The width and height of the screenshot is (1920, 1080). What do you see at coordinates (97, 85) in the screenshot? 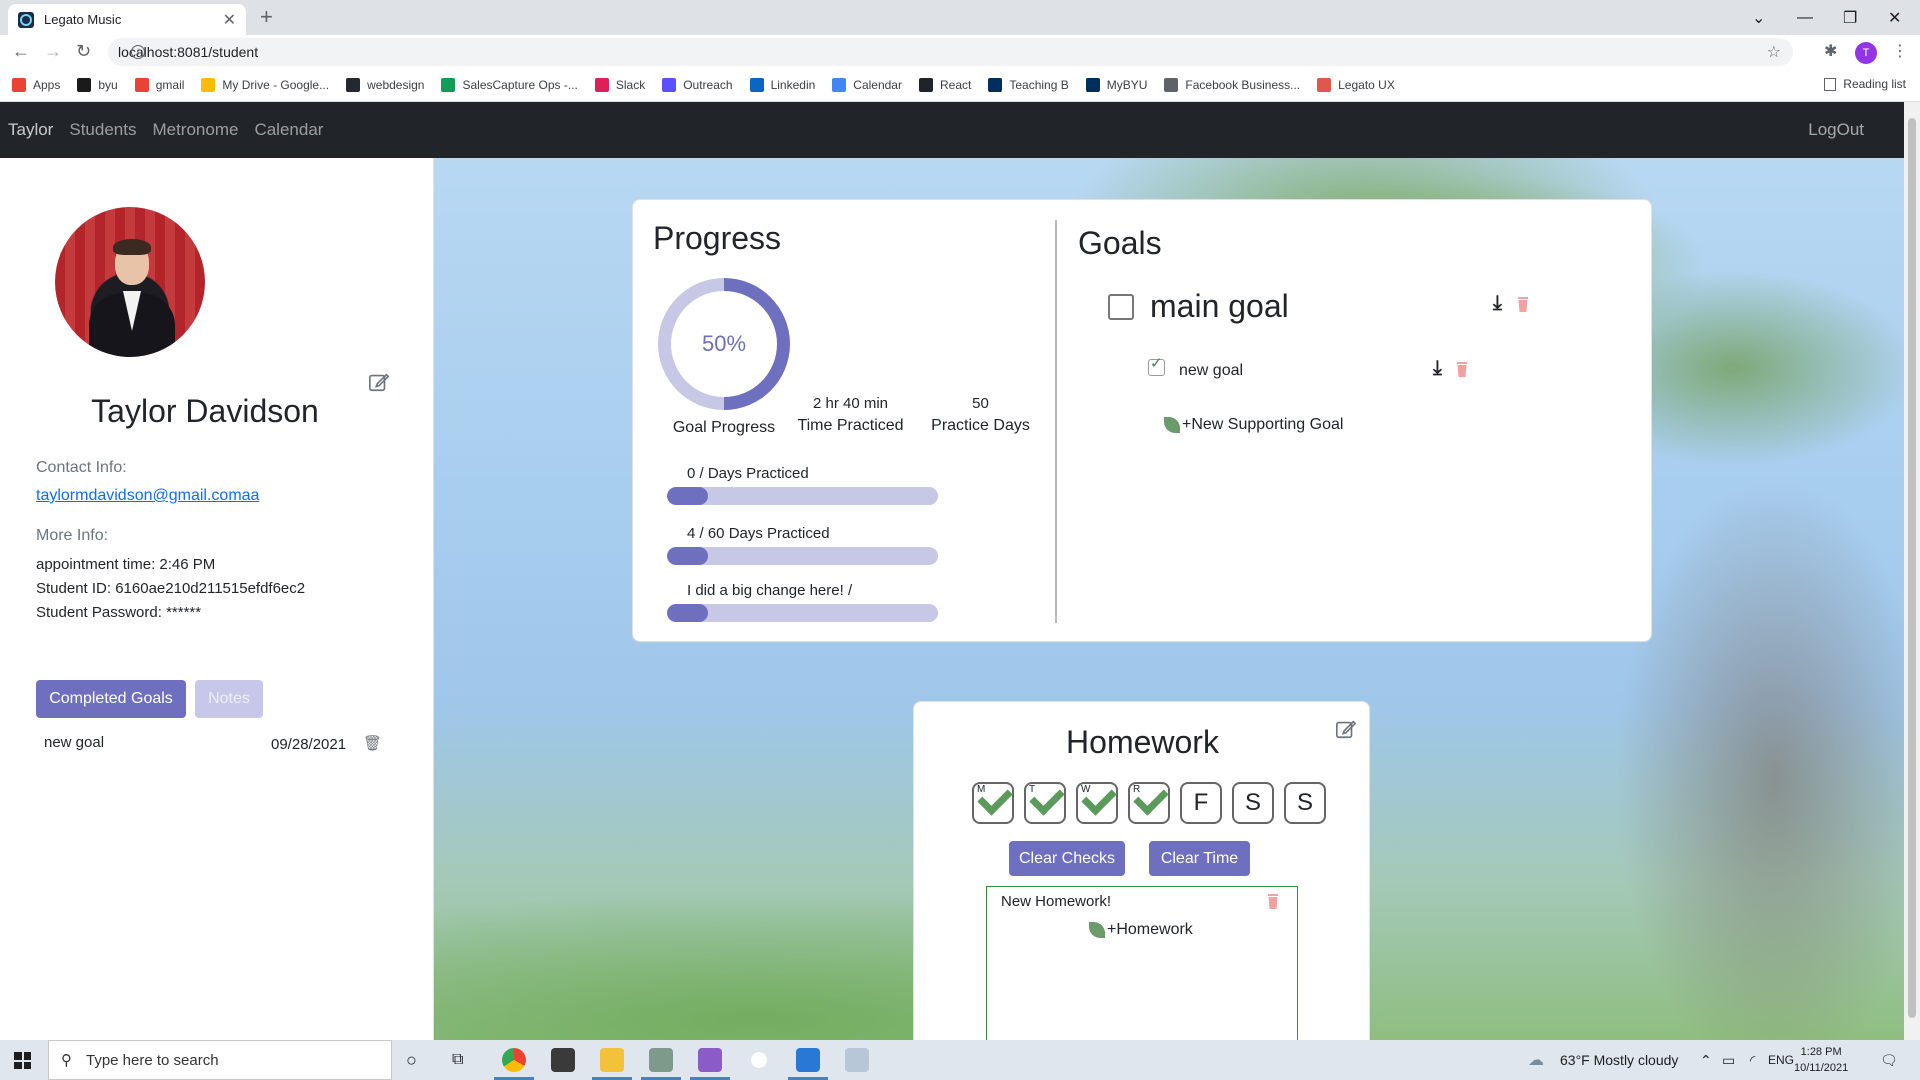
I see `bookmark-item: byu` at bounding box center [97, 85].